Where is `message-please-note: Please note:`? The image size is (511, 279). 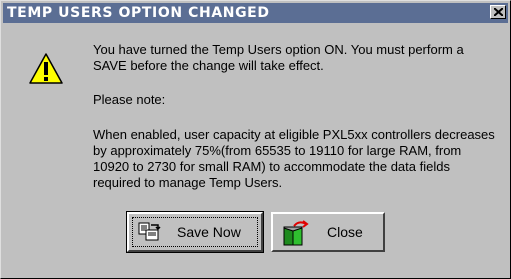 message-please-note: Please note: is located at coordinates (129, 99).